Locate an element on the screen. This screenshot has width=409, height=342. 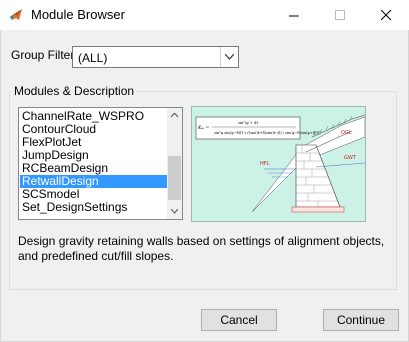
hfl-label: HFL is located at coordinates (265, 164).